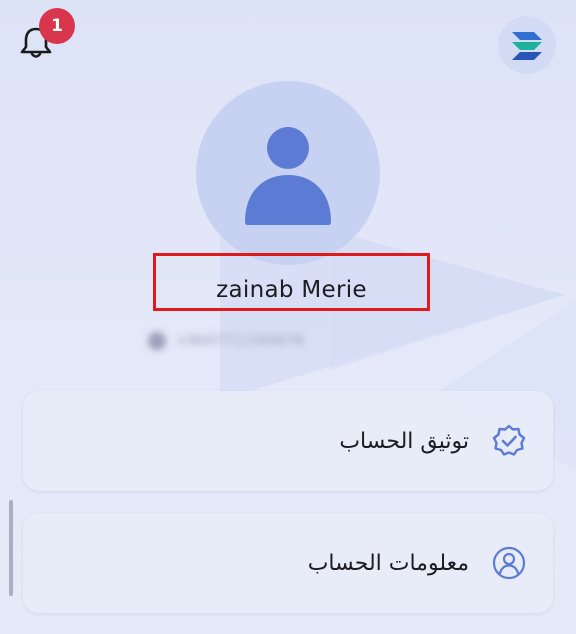 The width and height of the screenshot is (576, 634). I want to click on phone-number-blurred: +9647712345678, so click(288, 341).